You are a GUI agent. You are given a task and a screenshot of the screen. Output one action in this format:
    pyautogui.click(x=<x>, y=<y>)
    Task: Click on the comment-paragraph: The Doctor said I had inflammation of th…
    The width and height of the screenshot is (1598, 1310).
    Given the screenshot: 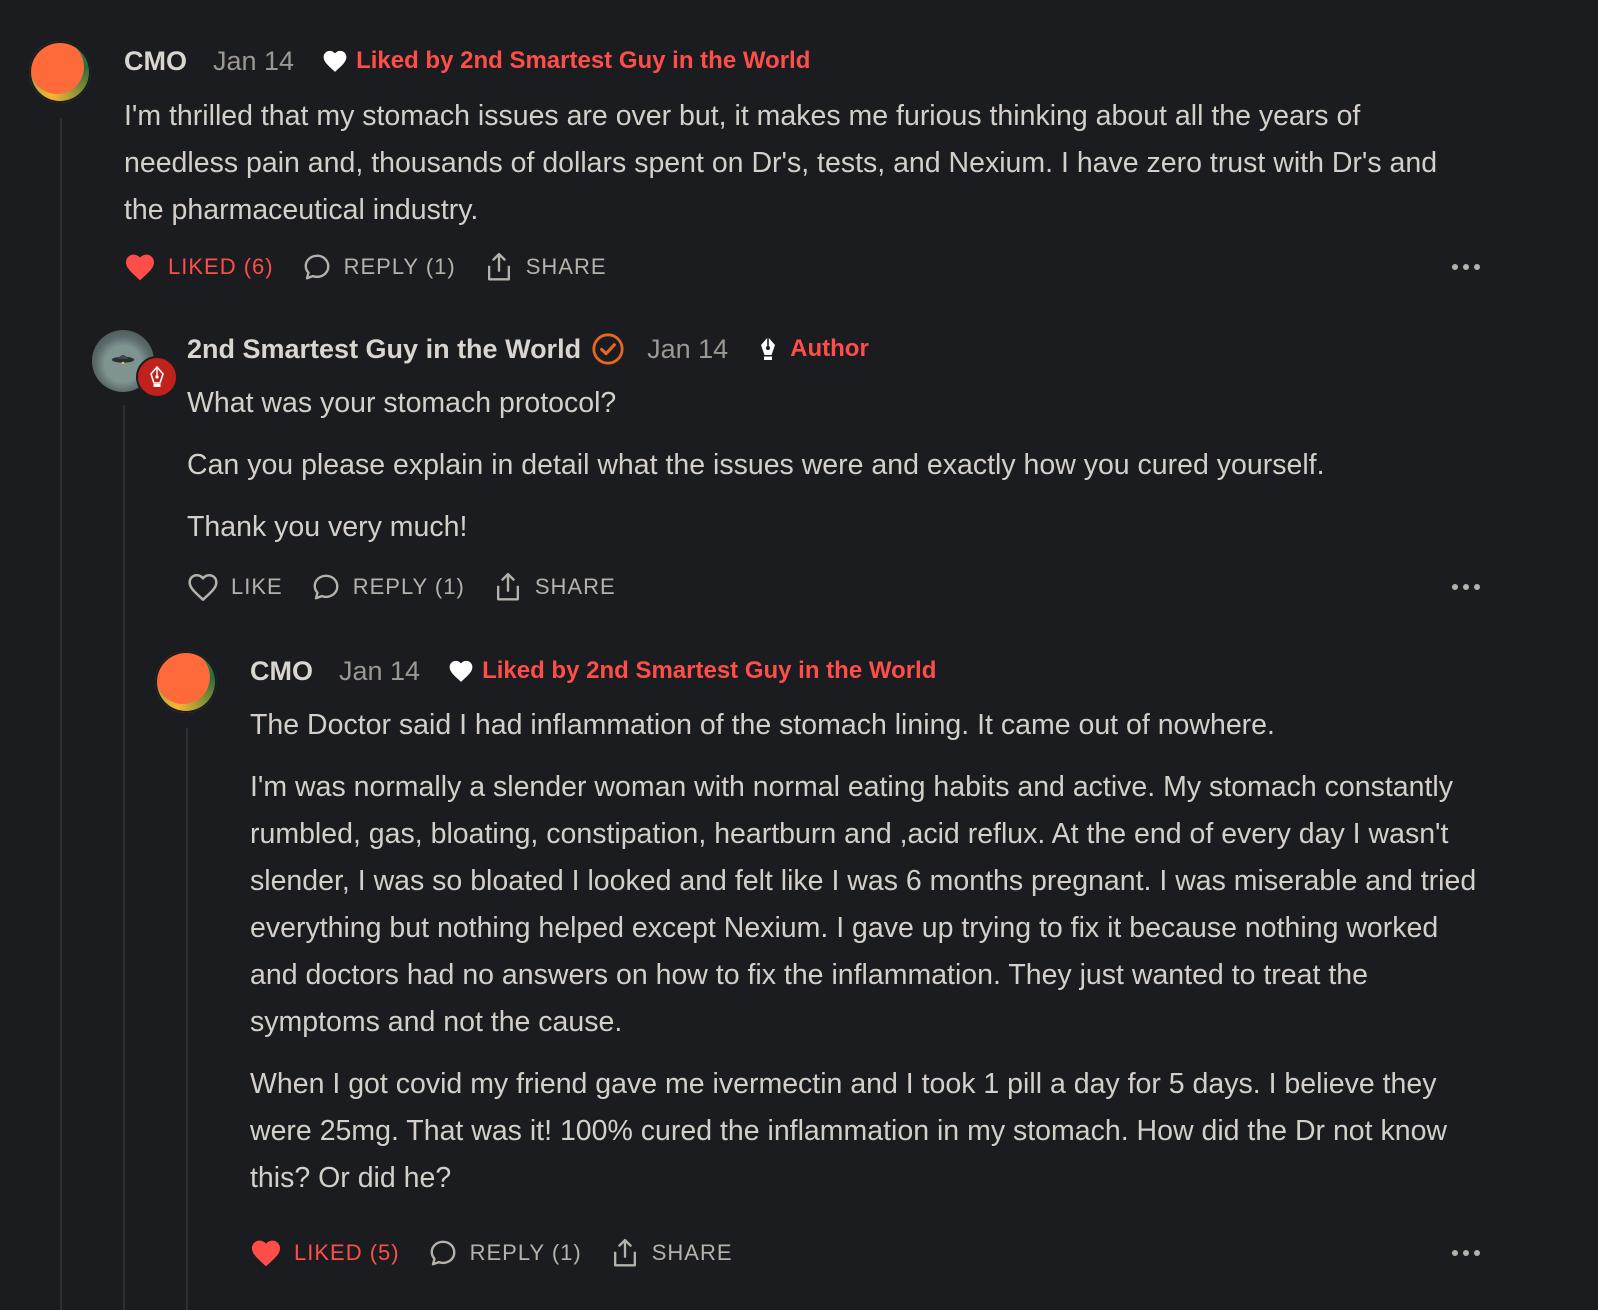 What is the action you would take?
    pyautogui.click(x=762, y=725)
    